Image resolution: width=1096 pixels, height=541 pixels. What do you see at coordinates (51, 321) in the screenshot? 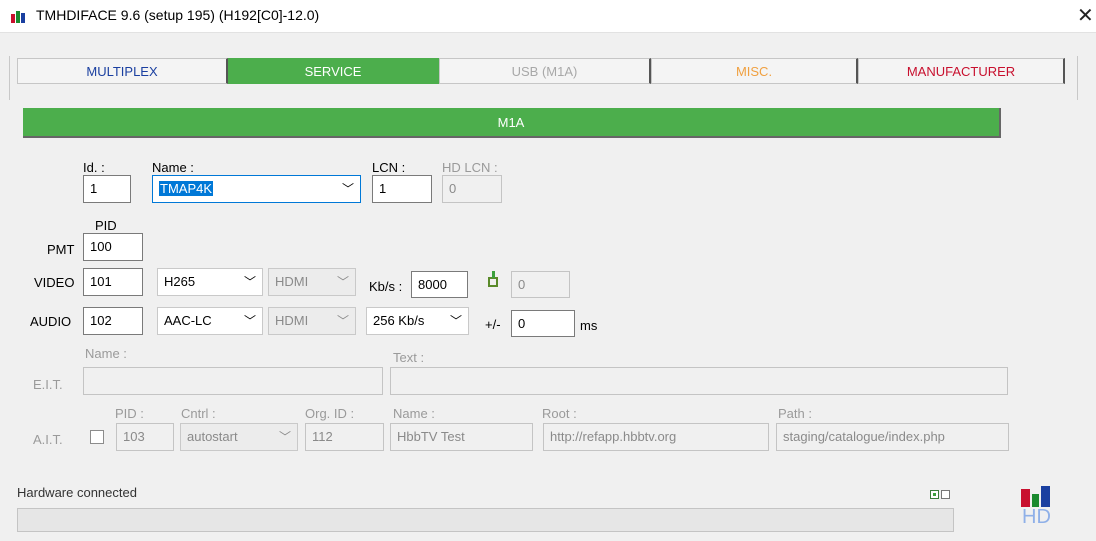
I see `audio-label: AUDIO` at bounding box center [51, 321].